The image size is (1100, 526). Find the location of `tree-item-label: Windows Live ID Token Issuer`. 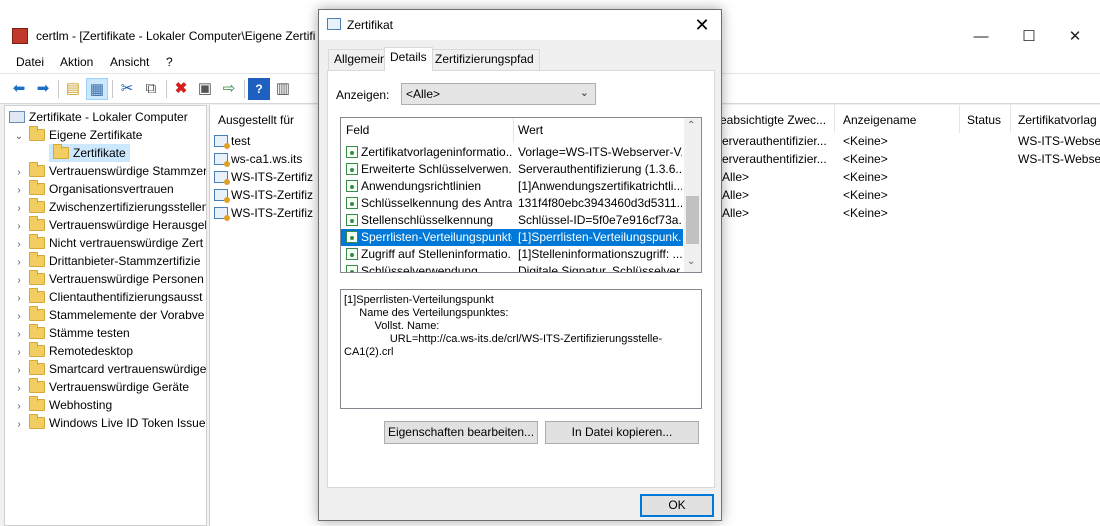

tree-item-label: Windows Live ID Token Issuer is located at coordinates (128, 423).